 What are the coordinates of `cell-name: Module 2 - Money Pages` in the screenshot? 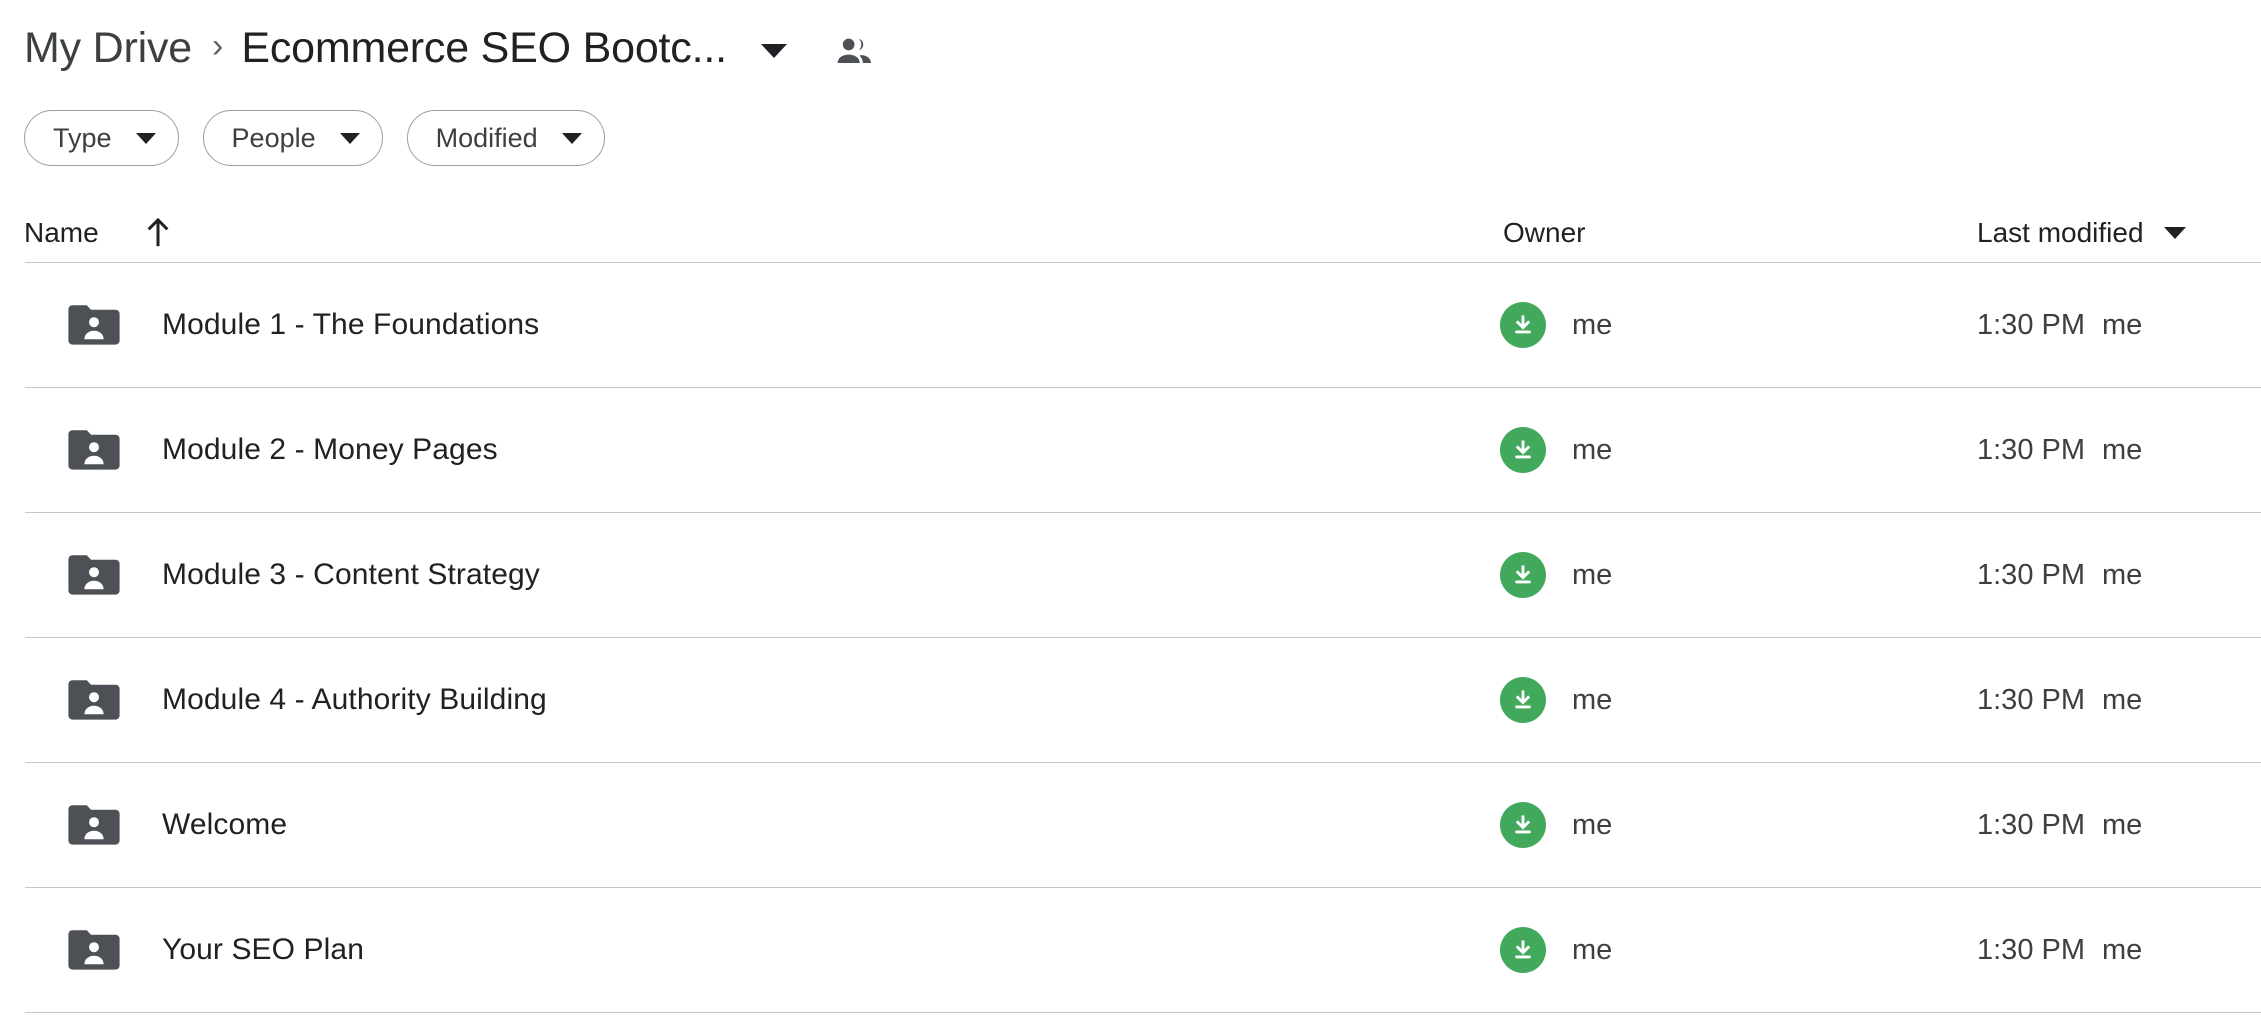 It's located at (740, 450).